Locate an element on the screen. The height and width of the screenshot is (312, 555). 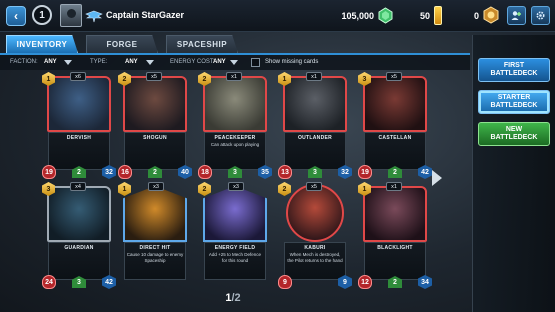
user-plus-icon is located at coordinates (516, 15).